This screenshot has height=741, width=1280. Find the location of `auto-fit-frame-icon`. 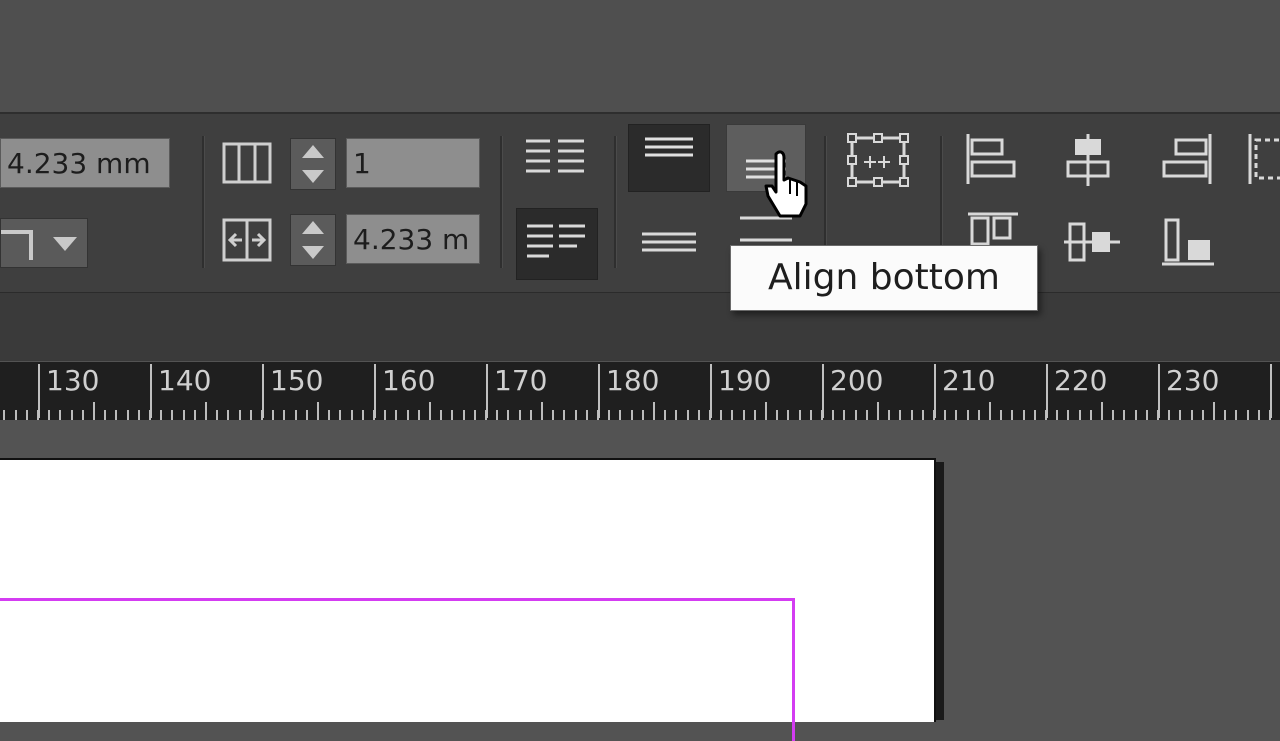

auto-fit-frame-icon is located at coordinates (878, 160).